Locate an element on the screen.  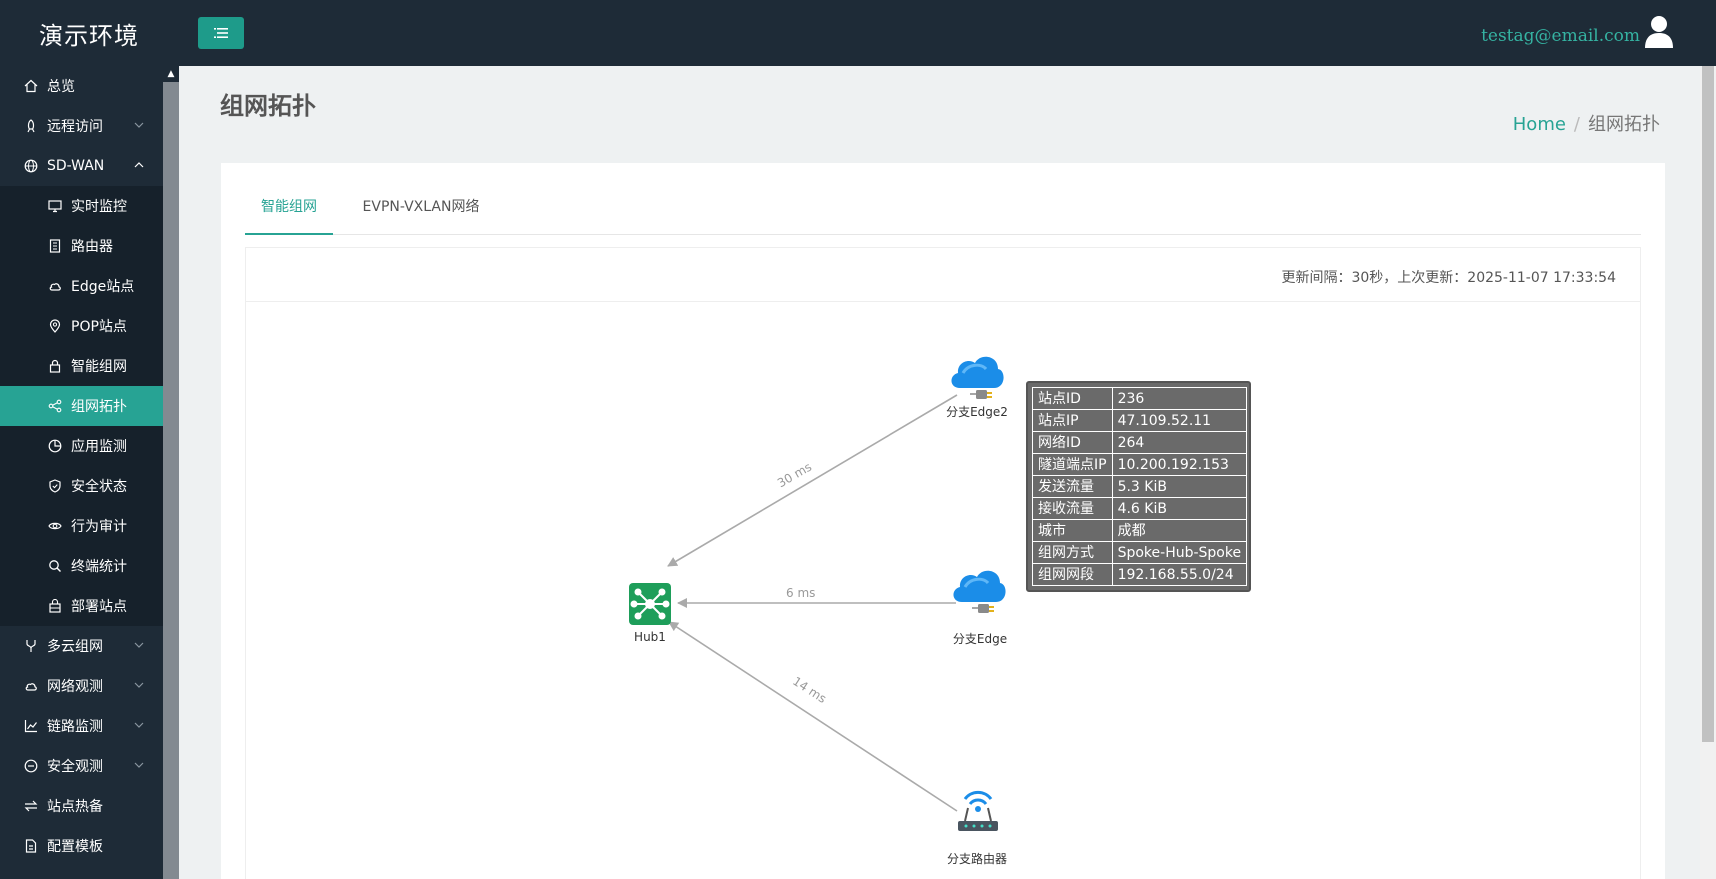
tooltip-key: 网络ID is located at coordinates (1072, 442).